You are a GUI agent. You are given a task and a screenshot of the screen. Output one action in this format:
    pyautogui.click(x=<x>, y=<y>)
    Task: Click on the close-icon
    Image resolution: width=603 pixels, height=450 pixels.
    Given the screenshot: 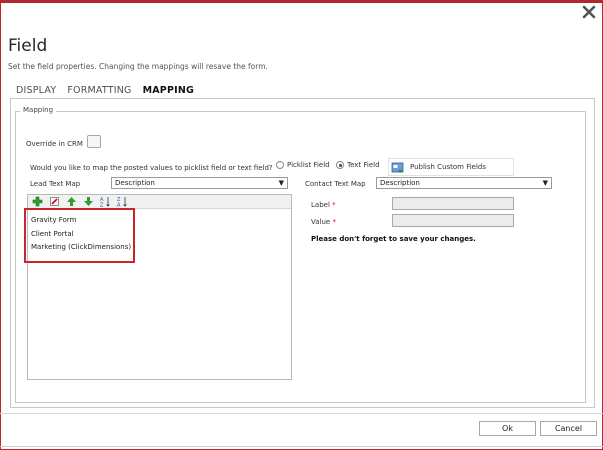 What is the action you would take?
    pyautogui.click(x=589, y=12)
    